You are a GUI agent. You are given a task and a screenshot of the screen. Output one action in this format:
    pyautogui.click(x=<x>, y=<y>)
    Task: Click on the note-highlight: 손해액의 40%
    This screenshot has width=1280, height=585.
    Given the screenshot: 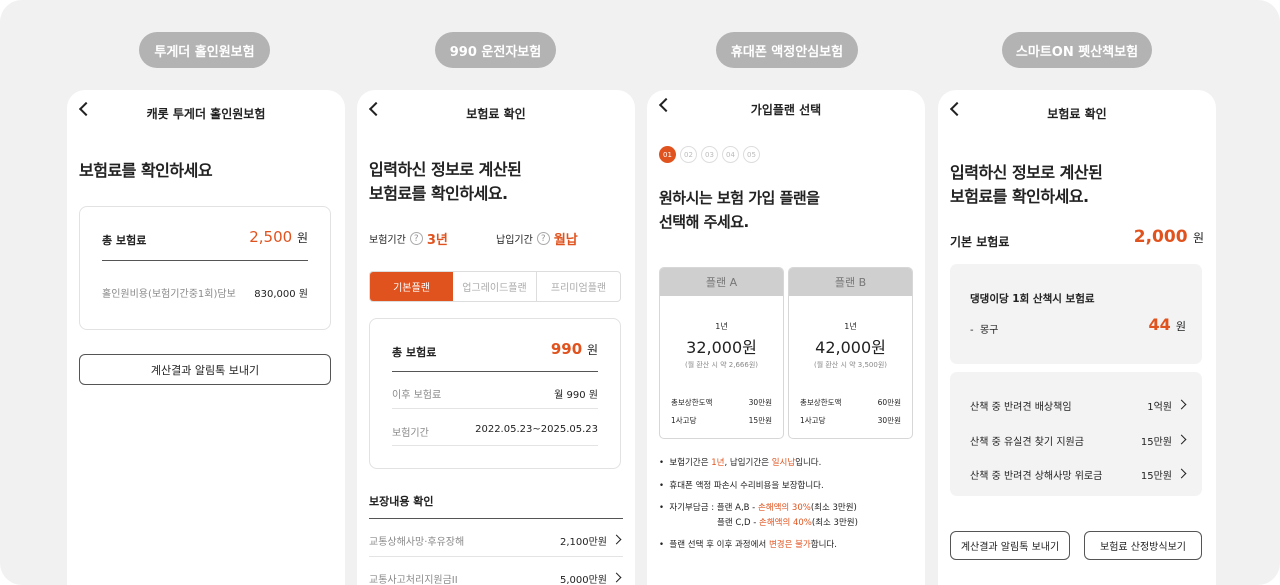 What is the action you would take?
    pyautogui.click(x=785, y=523)
    